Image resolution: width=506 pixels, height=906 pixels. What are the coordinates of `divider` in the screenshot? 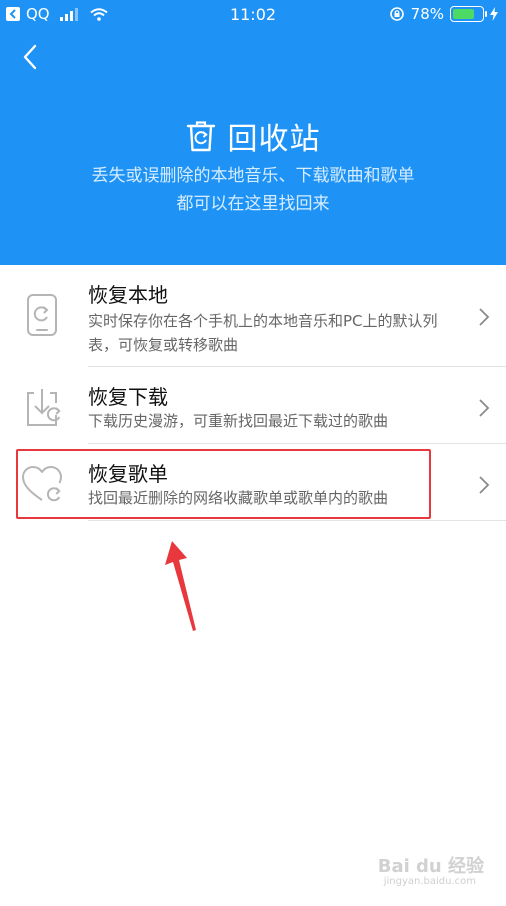 It's located at (297, 520).